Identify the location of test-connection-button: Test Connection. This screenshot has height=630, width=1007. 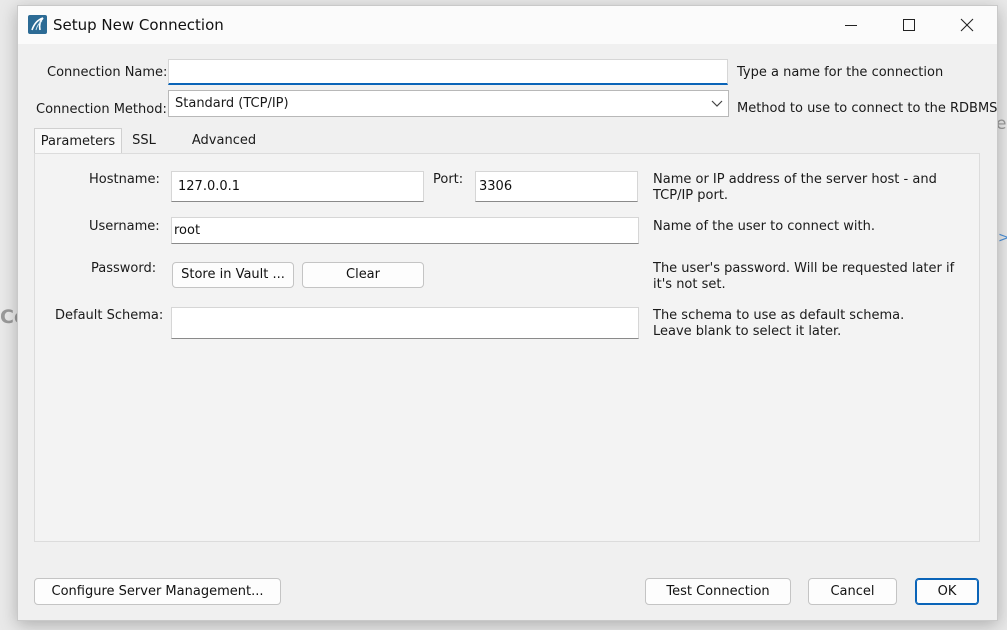
(718, 591).